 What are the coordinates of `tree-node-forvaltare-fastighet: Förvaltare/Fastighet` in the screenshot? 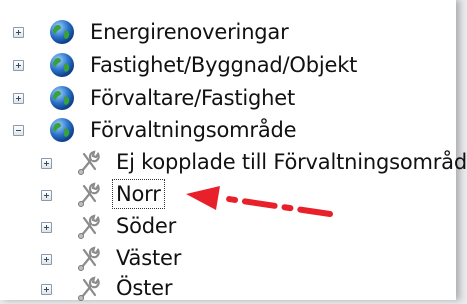 It's located at (228, 98).